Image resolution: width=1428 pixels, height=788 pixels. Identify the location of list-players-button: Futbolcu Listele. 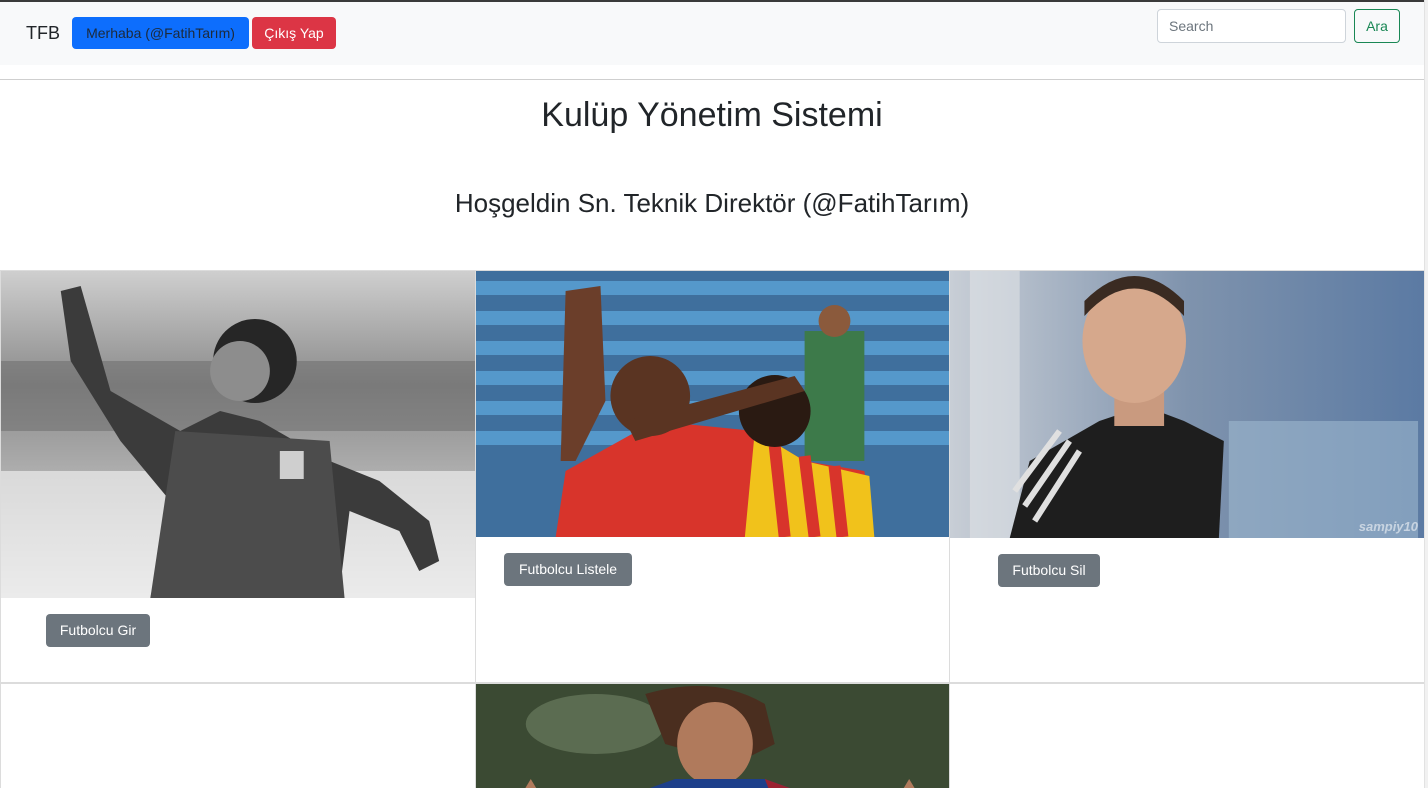
(568, 569).